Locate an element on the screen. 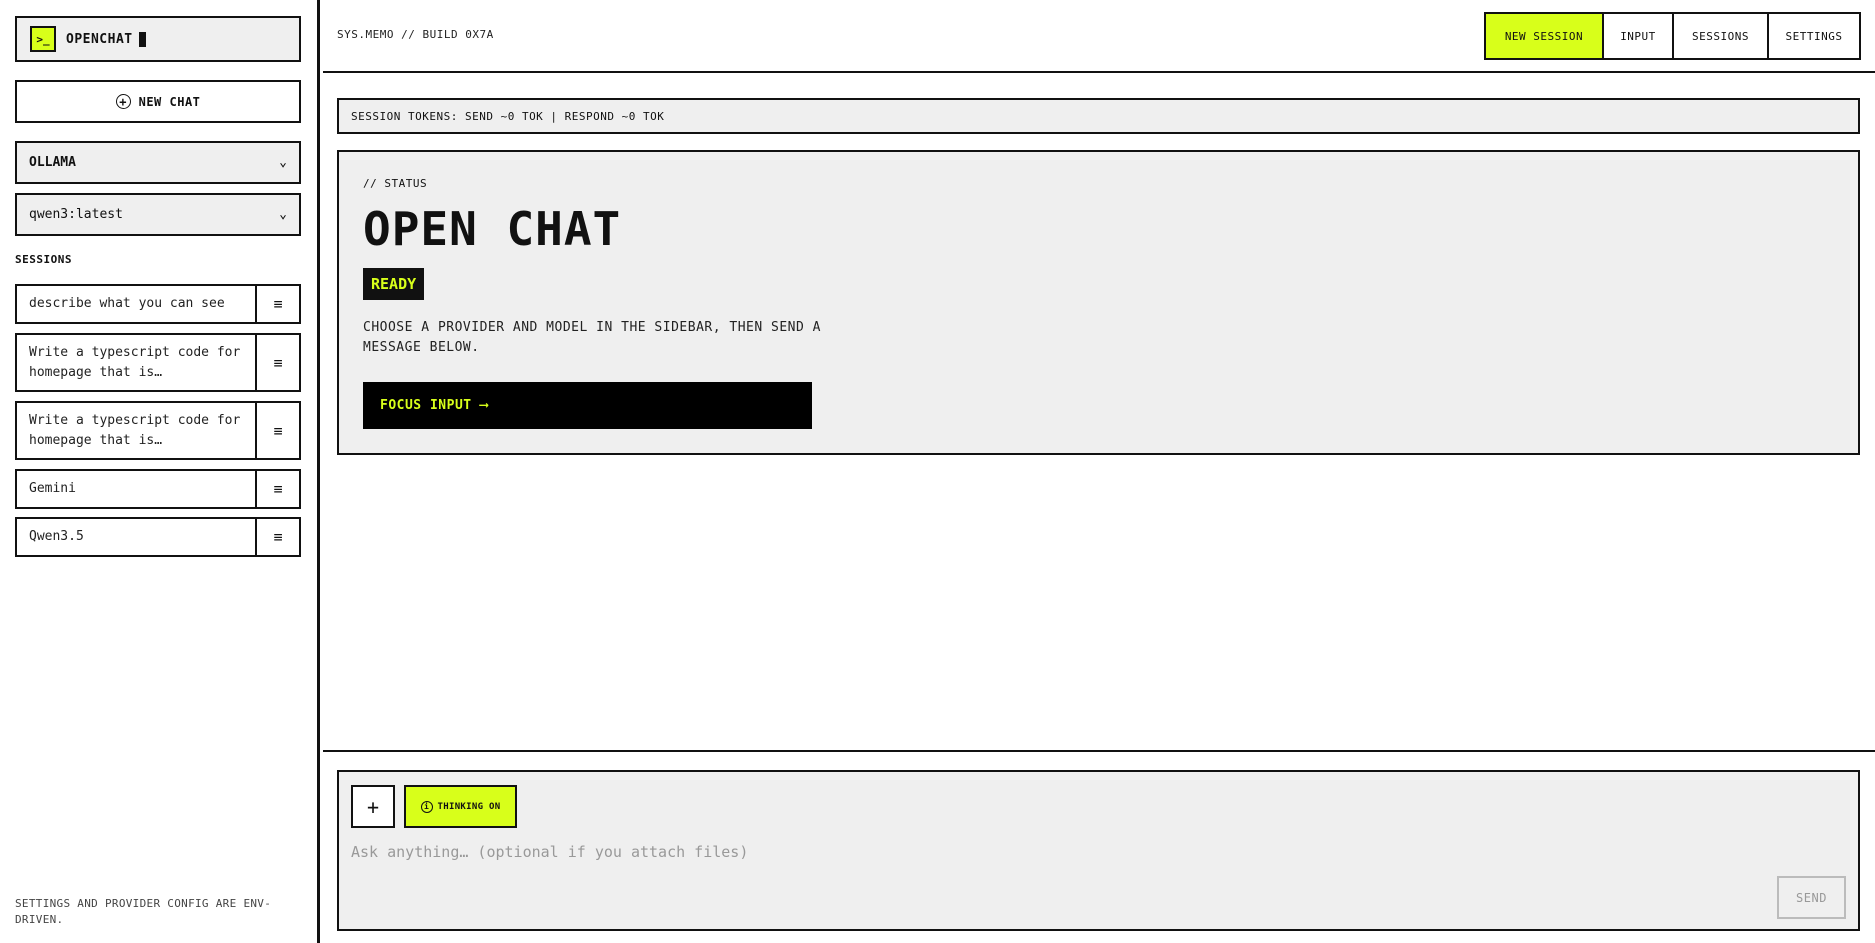 The width and height of the screenshot is (1875, 943). attach-button: + is located at coordinates (373, 806).